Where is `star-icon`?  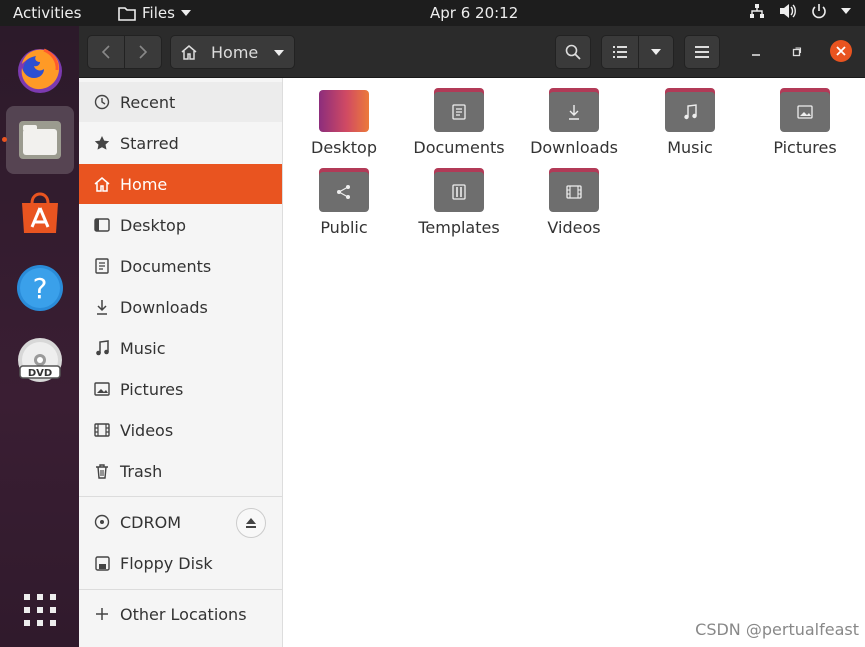
star-icon is located at coordinates (102, 143).